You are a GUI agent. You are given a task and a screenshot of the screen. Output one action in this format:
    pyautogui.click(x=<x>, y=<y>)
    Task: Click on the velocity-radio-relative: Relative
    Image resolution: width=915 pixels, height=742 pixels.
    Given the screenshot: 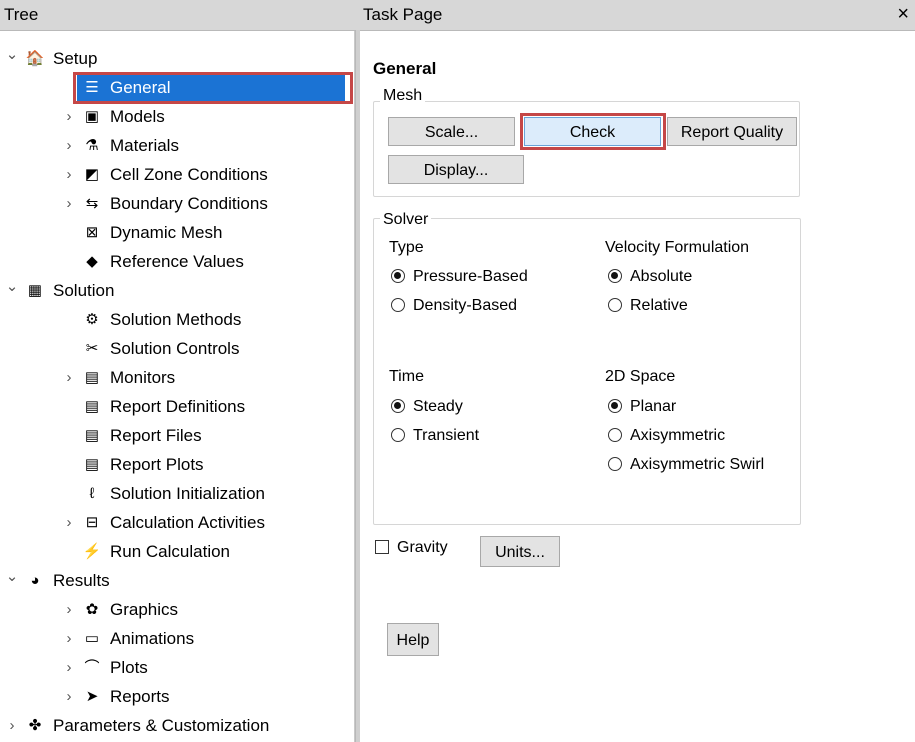 What is the action you would take?
    pyautogui.click(x=648, y=306)
    